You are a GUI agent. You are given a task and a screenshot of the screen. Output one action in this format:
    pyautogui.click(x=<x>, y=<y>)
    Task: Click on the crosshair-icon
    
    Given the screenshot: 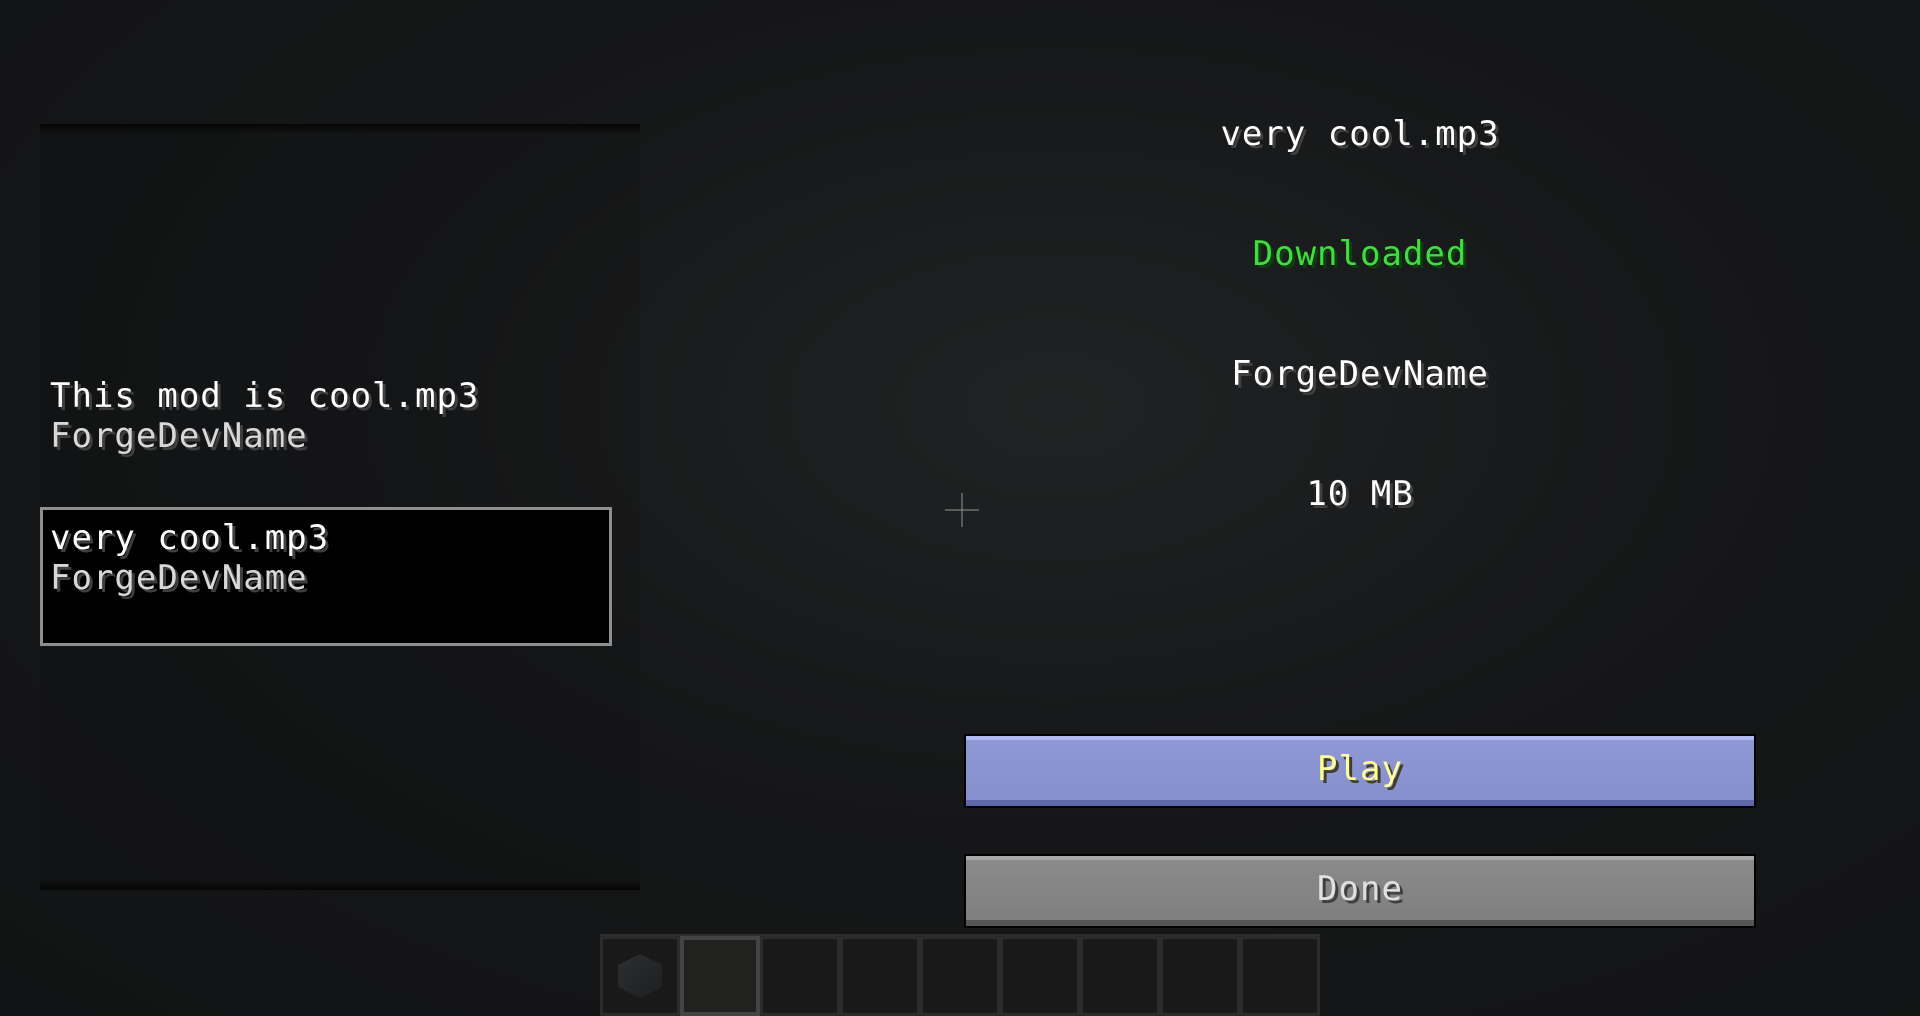 What is the action you would take?
    pyautogui.click(x=962, y=510)
    